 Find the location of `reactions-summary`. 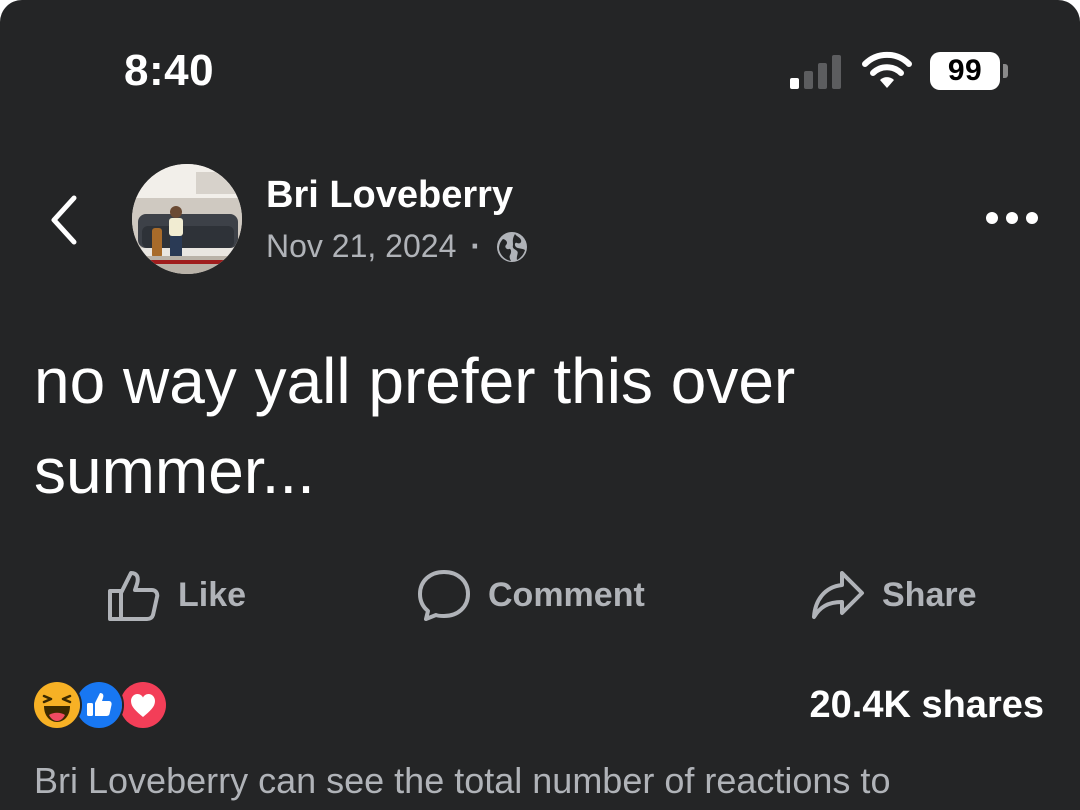

reactions-summary is located at coordinates (102, 705).